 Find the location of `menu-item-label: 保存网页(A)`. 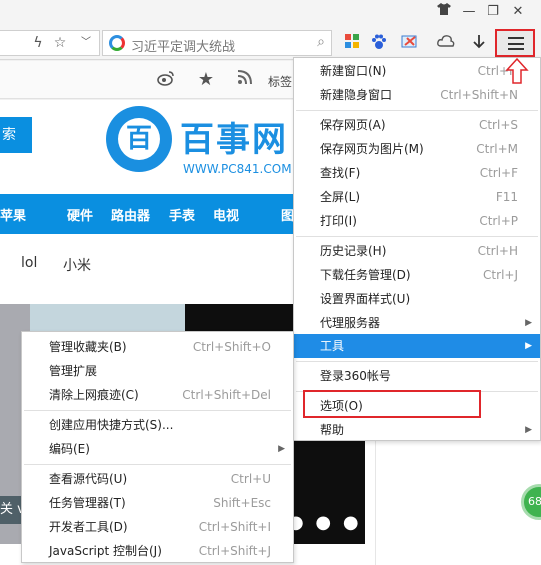

menu-item-label: 保存网页(A) is located at coordinates (353, 125).